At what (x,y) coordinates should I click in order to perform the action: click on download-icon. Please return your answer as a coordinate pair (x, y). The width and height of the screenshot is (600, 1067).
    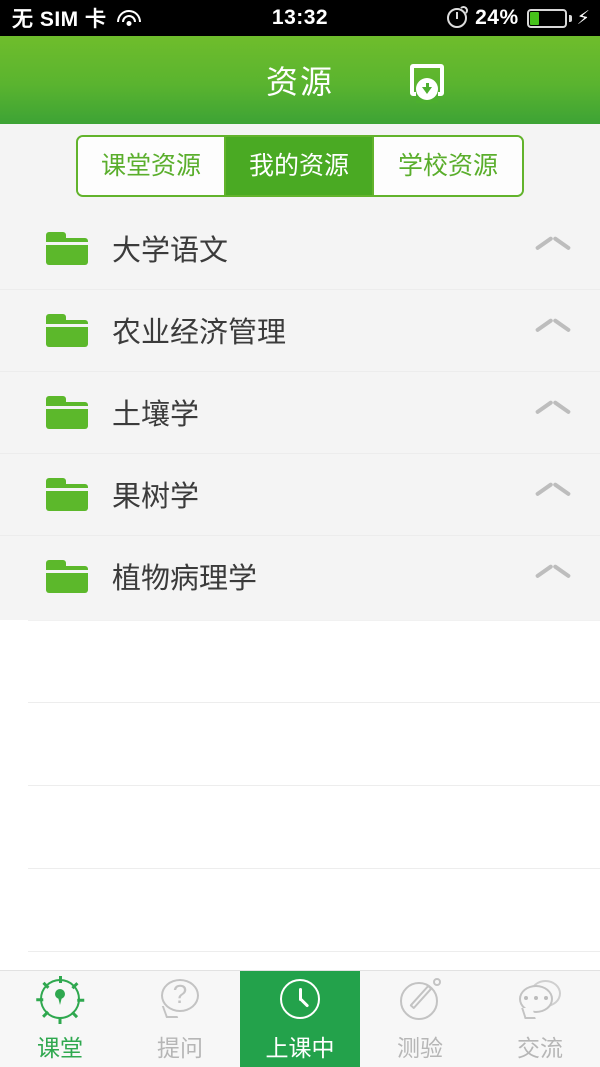
    Looking at the image, I should click on (427, 81).